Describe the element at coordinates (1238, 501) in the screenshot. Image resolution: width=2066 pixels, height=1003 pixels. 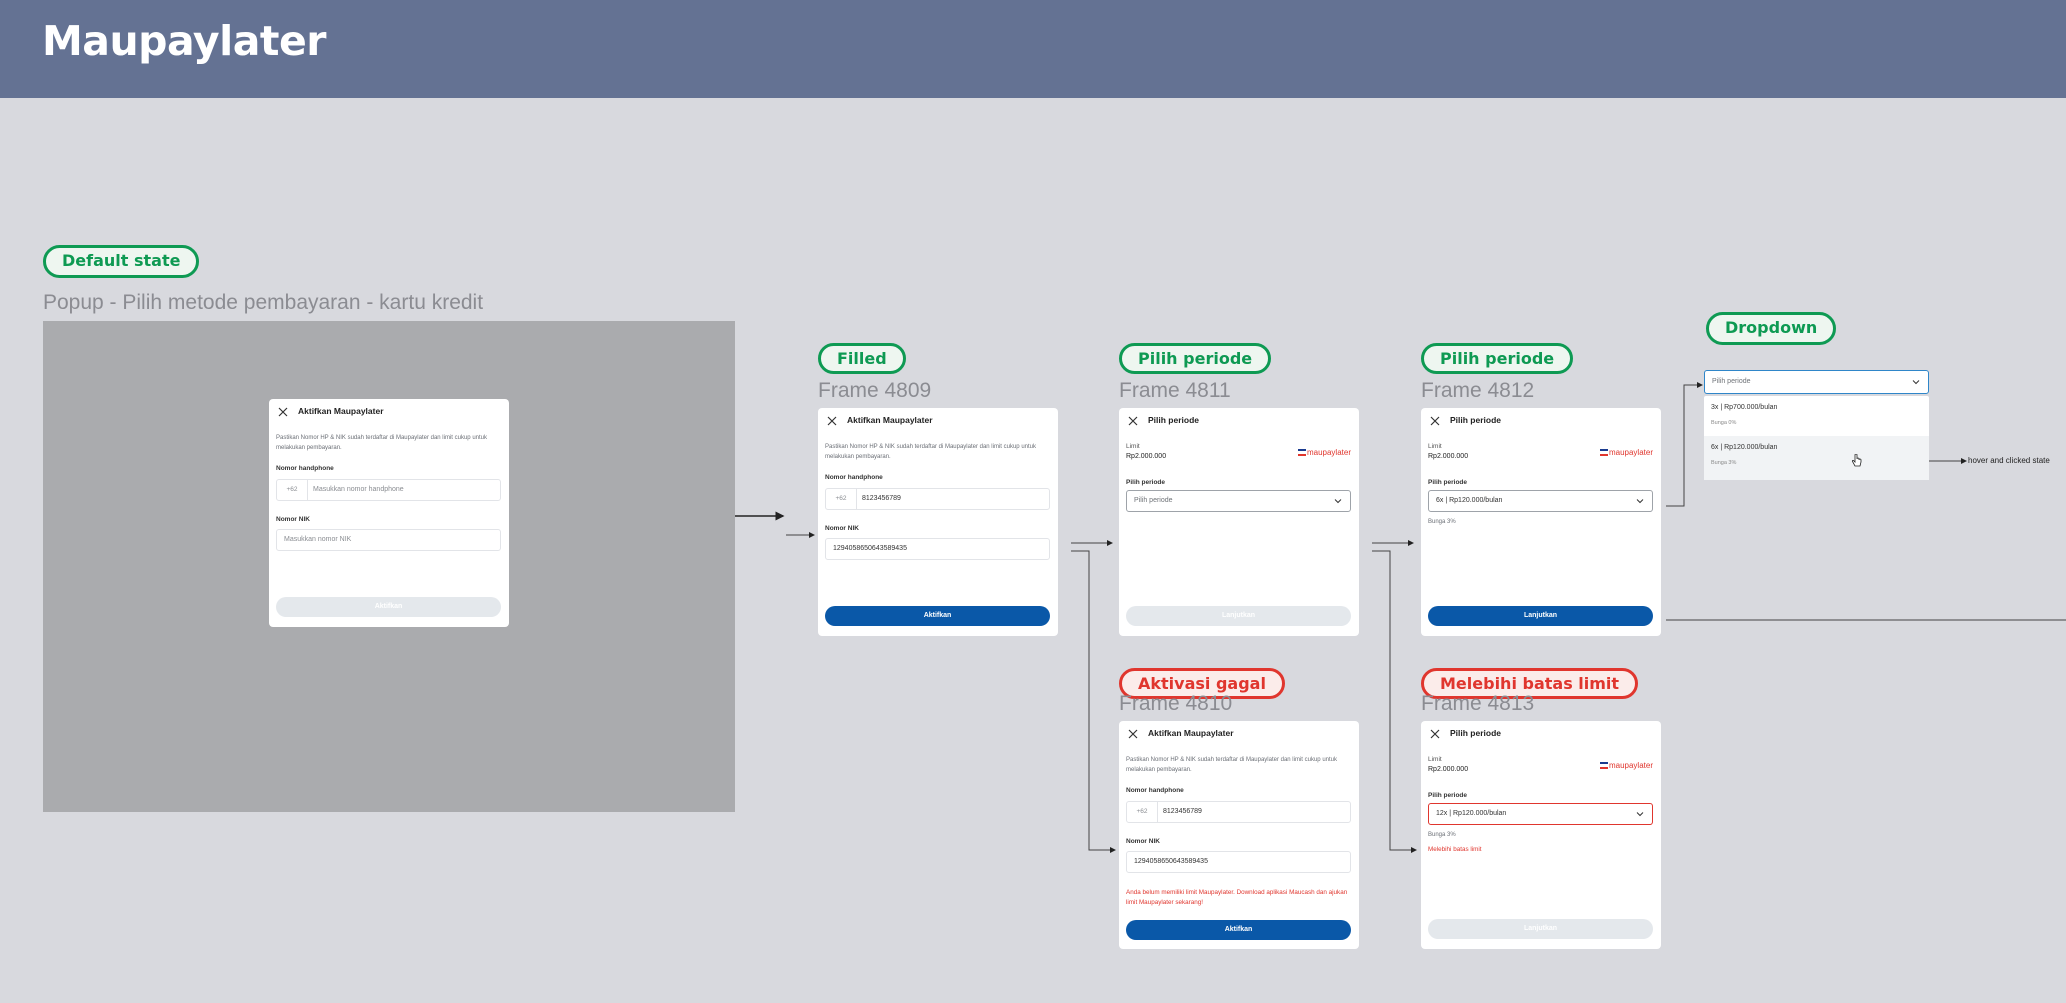
I see `period-select: Pilih periode` at that location.